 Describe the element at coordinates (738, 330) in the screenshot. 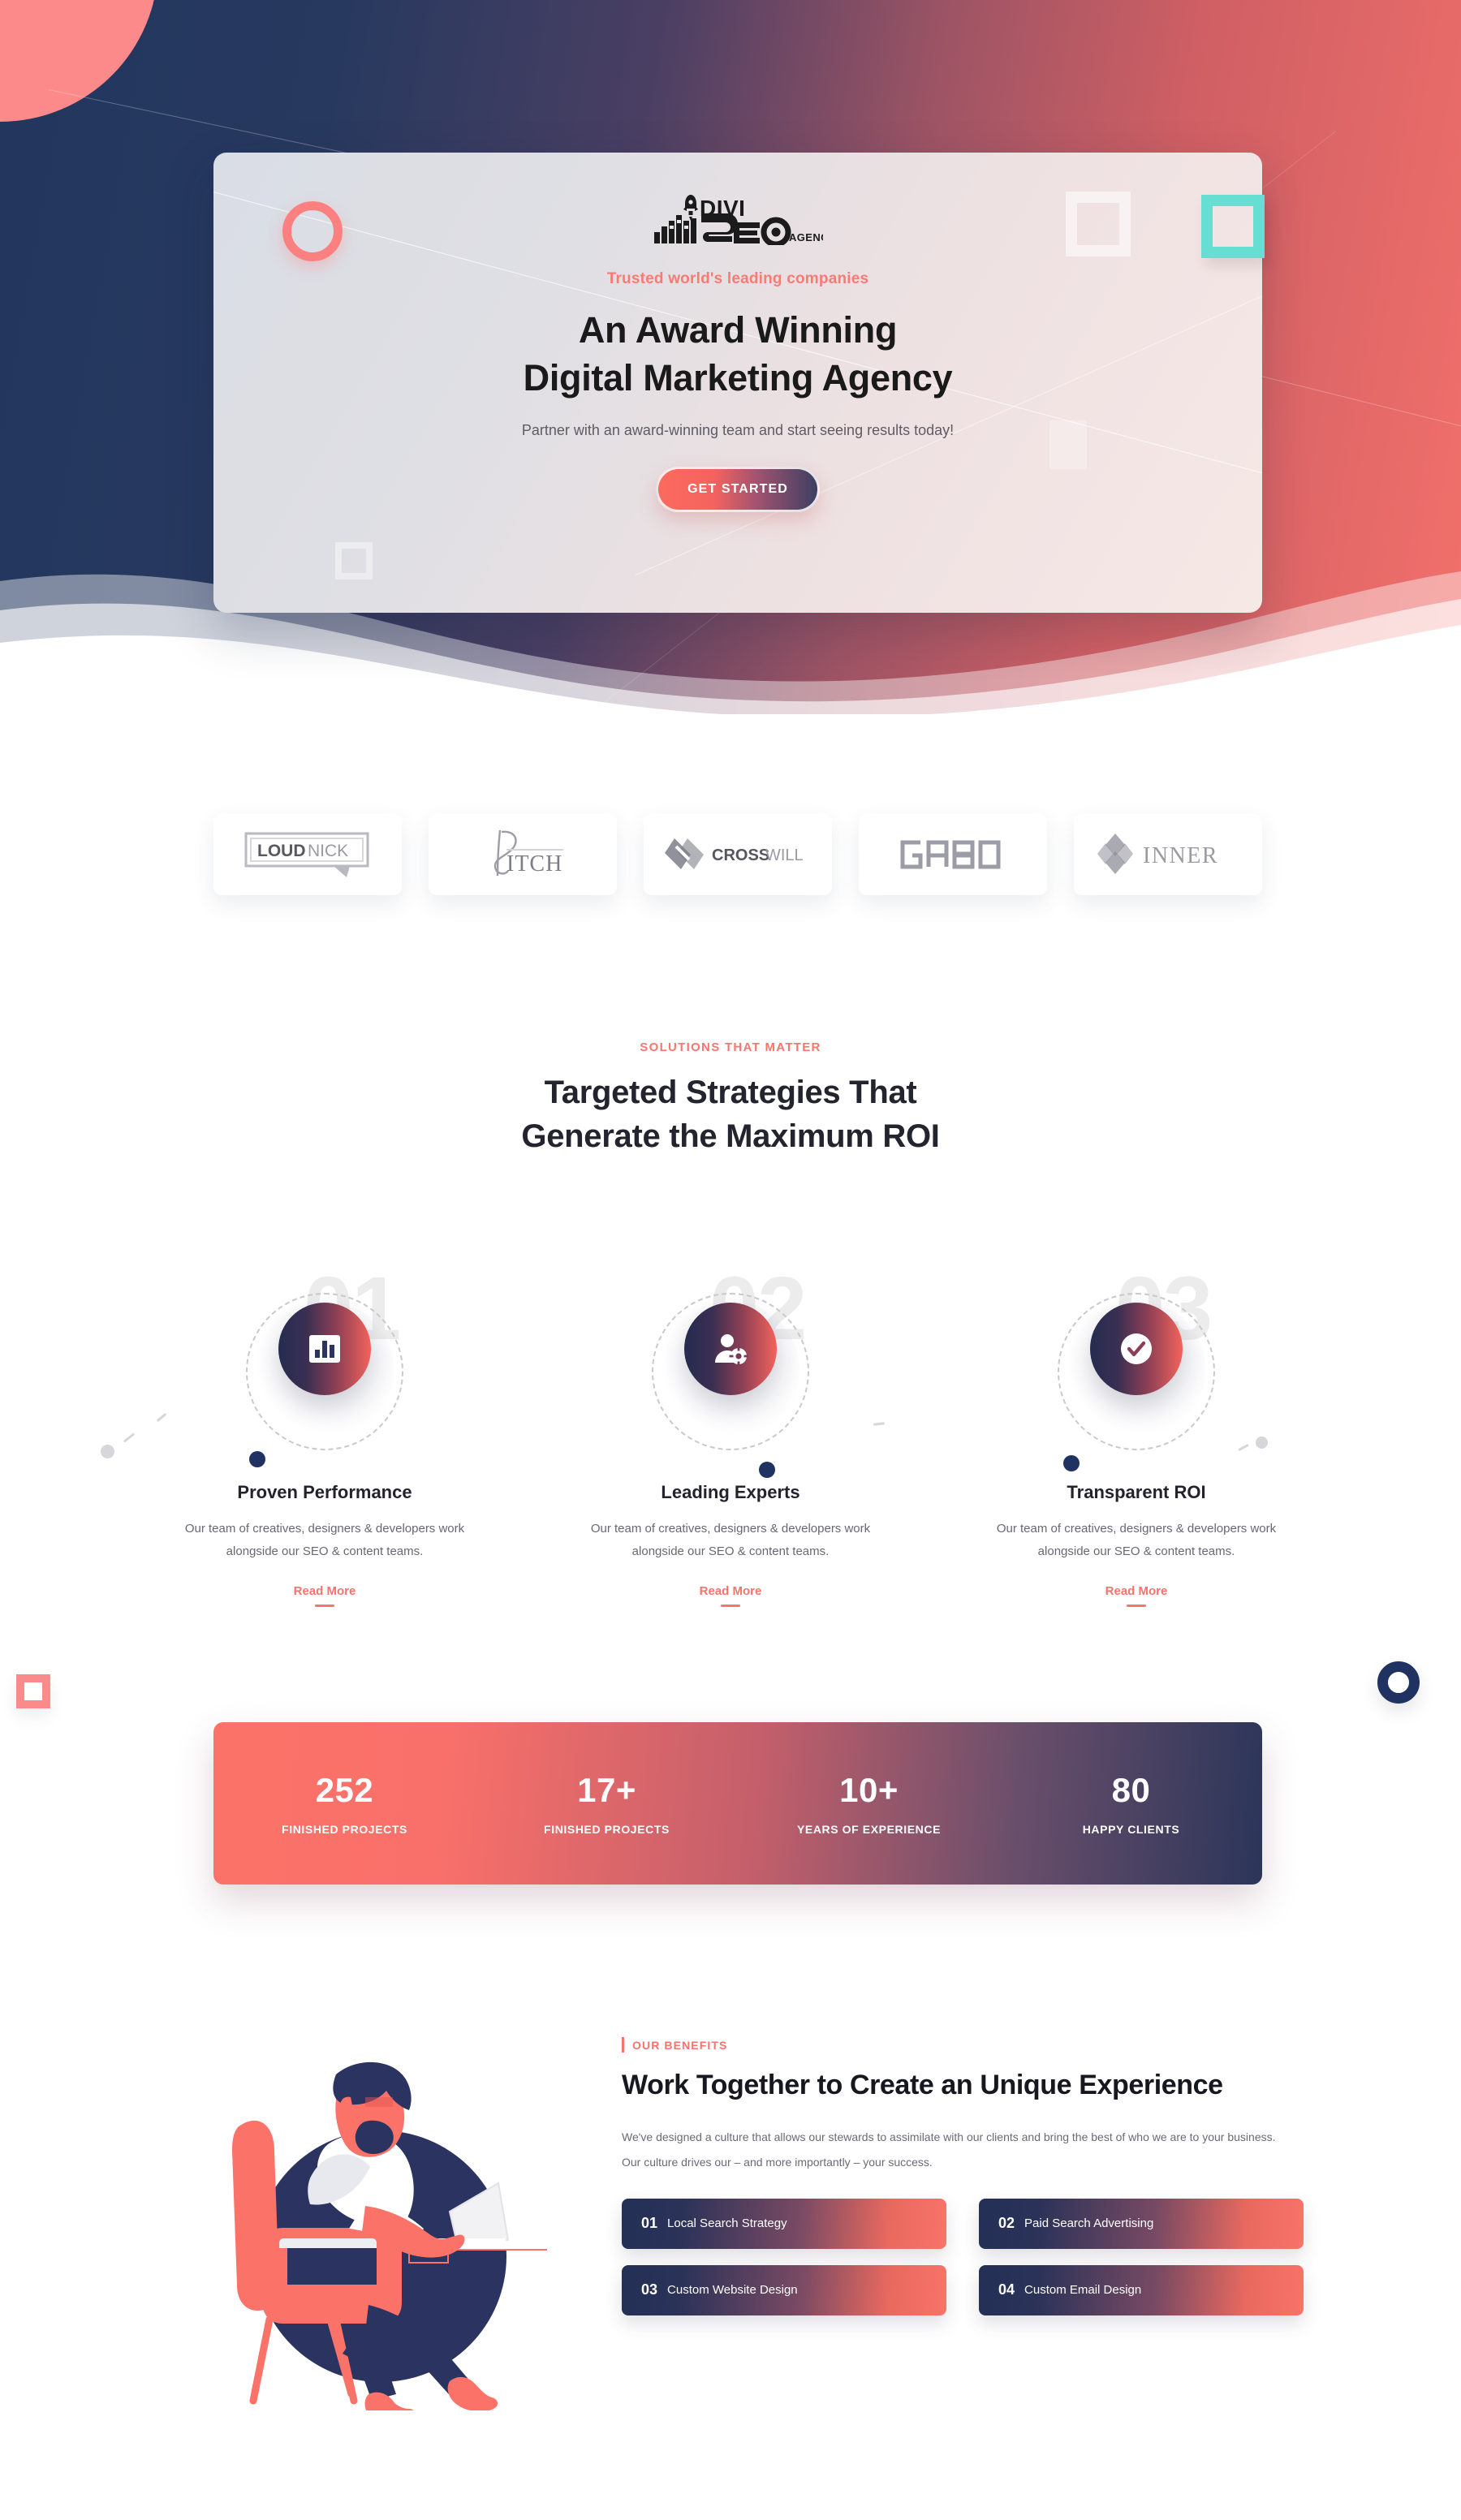

I see `hero-title-line-1: An Award Winning` at that location.